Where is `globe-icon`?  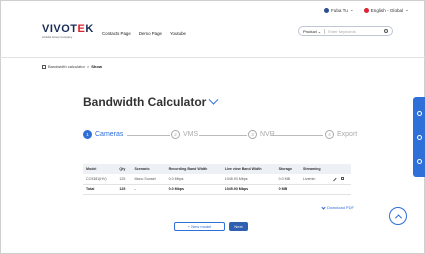
globe-icon is located at coordinates (366, 10).